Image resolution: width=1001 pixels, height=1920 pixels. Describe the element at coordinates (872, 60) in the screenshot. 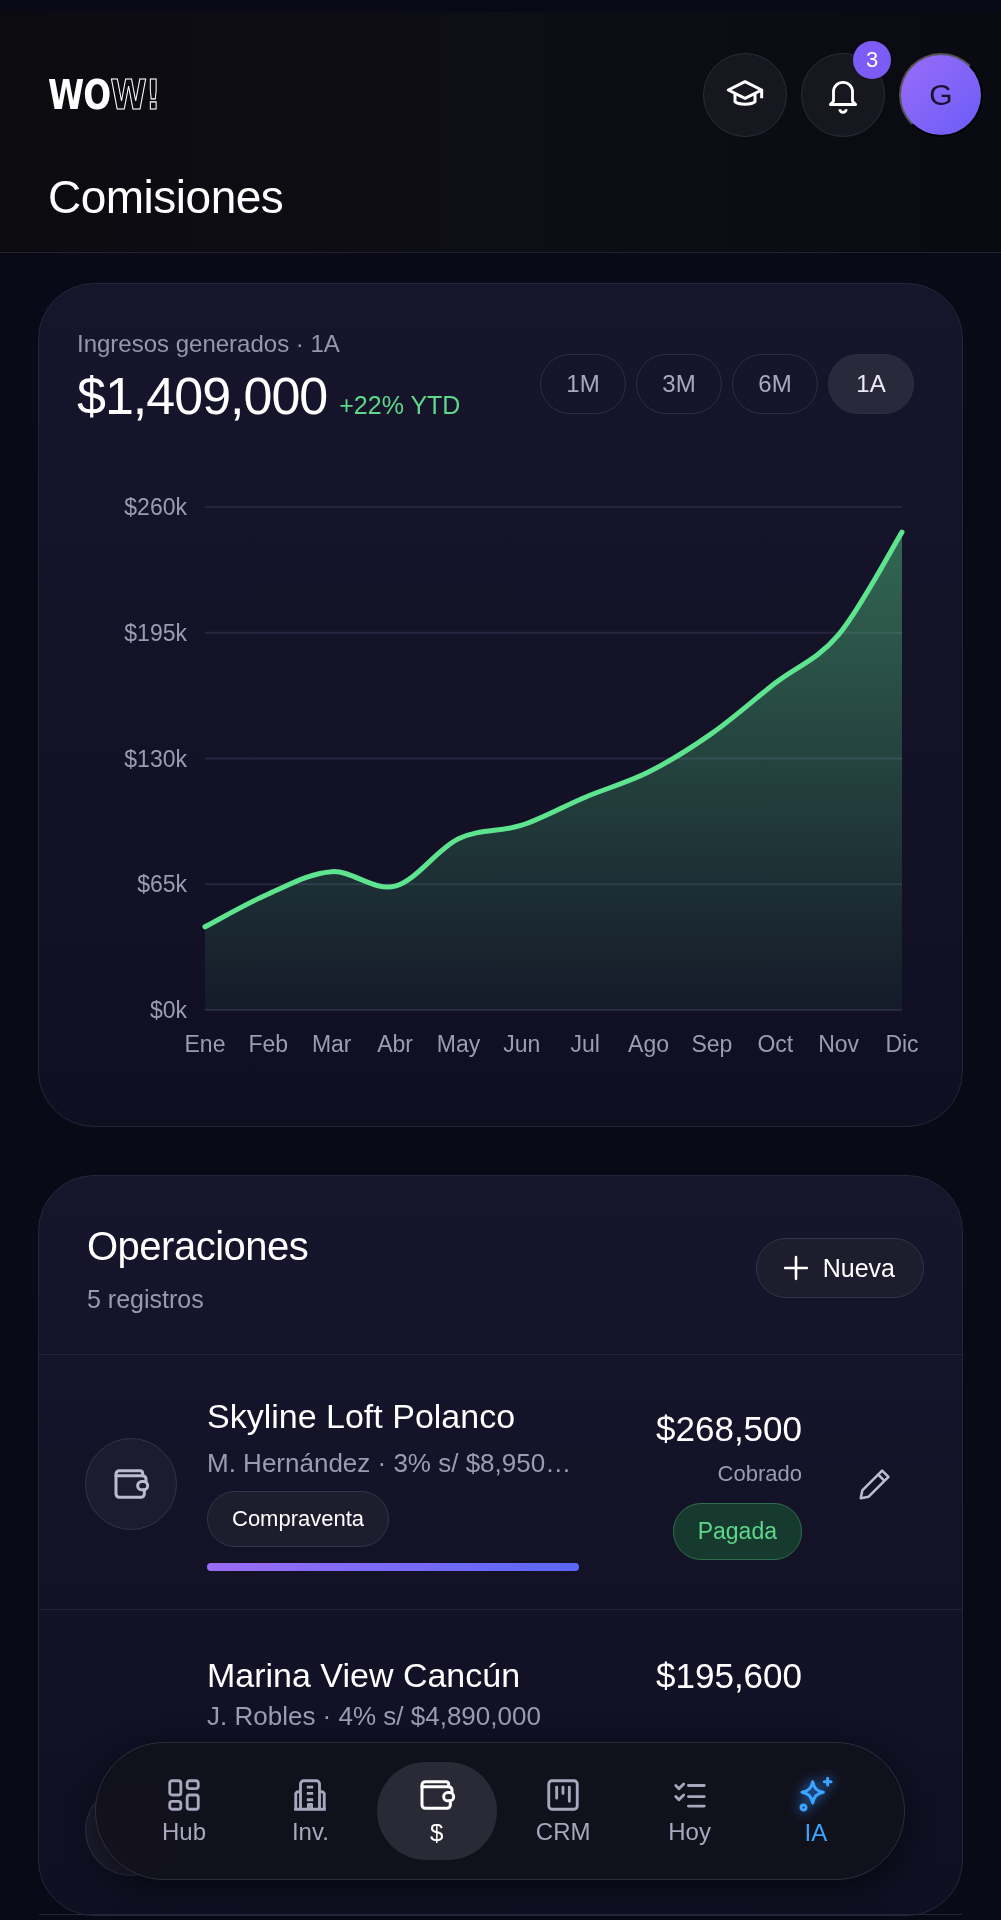

I see `notification-badge: 3` at that location.